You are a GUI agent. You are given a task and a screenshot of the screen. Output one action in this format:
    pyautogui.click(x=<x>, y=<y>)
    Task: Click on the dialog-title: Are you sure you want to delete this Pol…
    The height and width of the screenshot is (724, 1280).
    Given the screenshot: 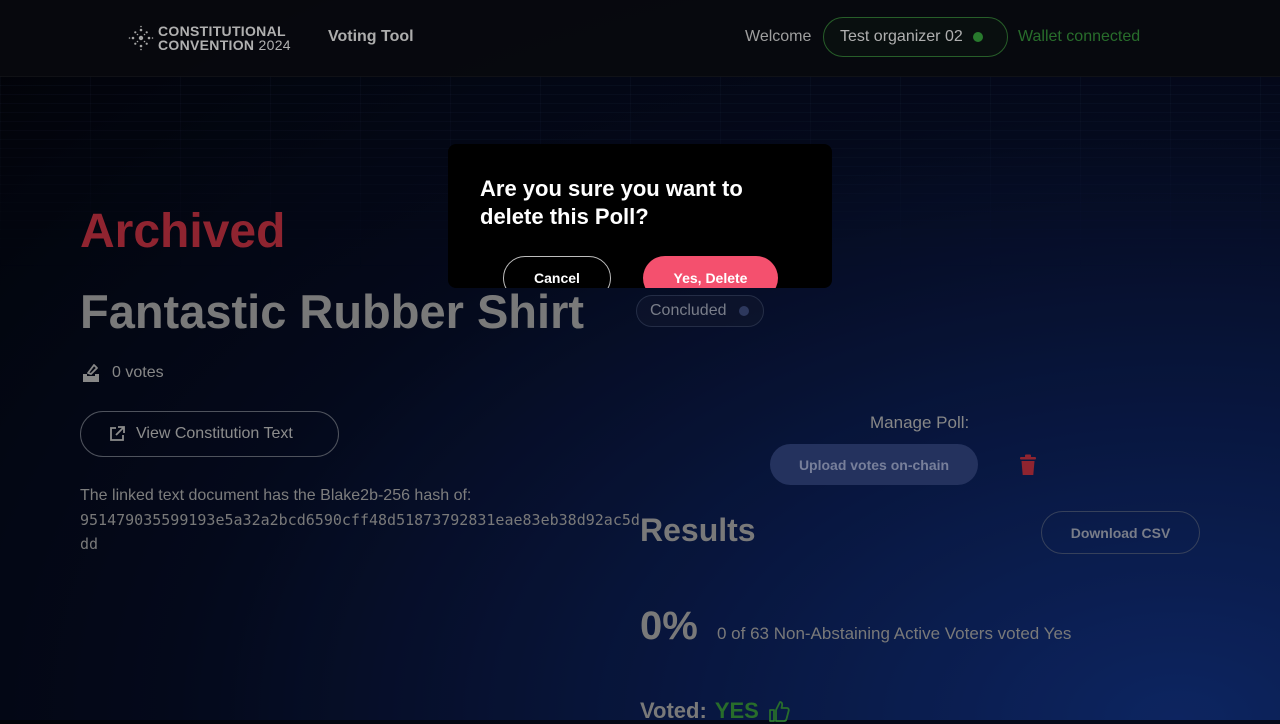 What is the action you would take?
    pyautogui.click(x=611, y=202)
    